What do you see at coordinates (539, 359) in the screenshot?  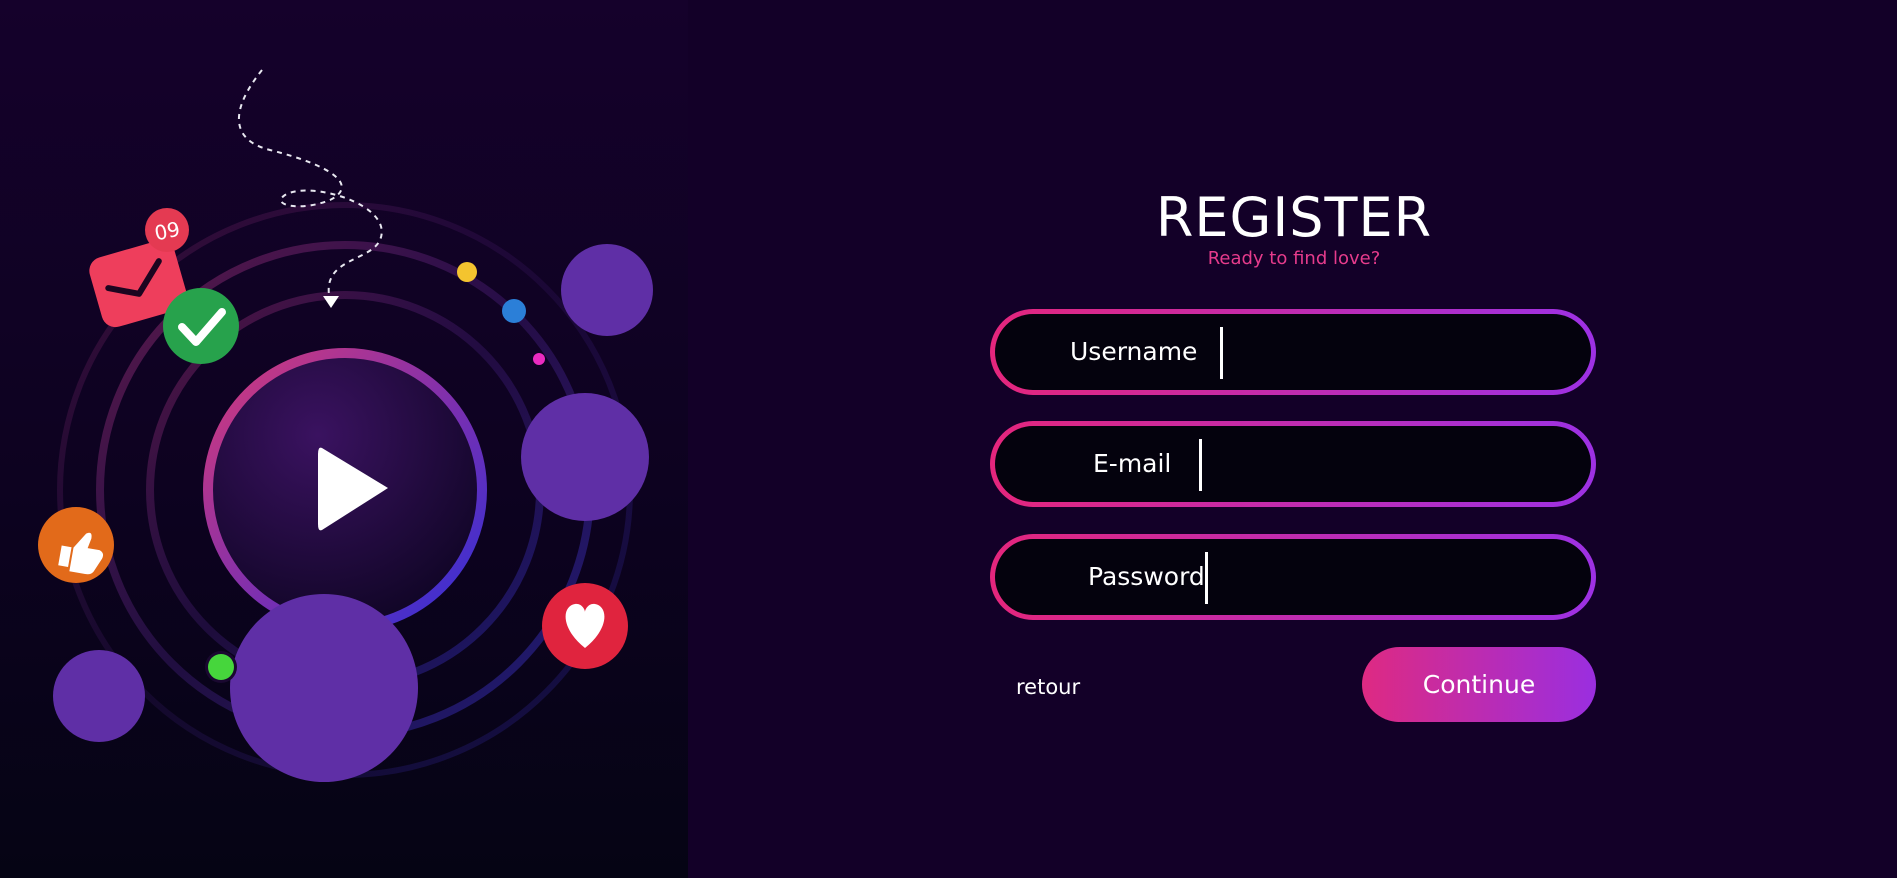 I see `pink-dot` at bounding box center [539, 359].